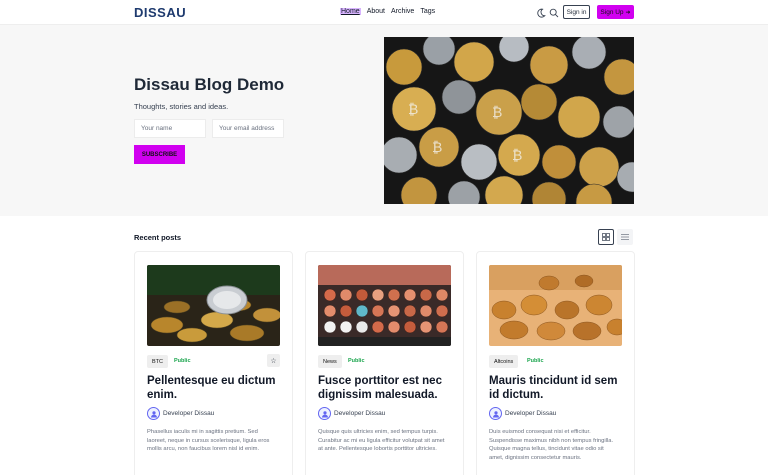 The image size is (768, 475). What do you see at coordinates (273, 360) in the screenshot?
I see `star-icon: ☆` at bounding box center [273, 360].